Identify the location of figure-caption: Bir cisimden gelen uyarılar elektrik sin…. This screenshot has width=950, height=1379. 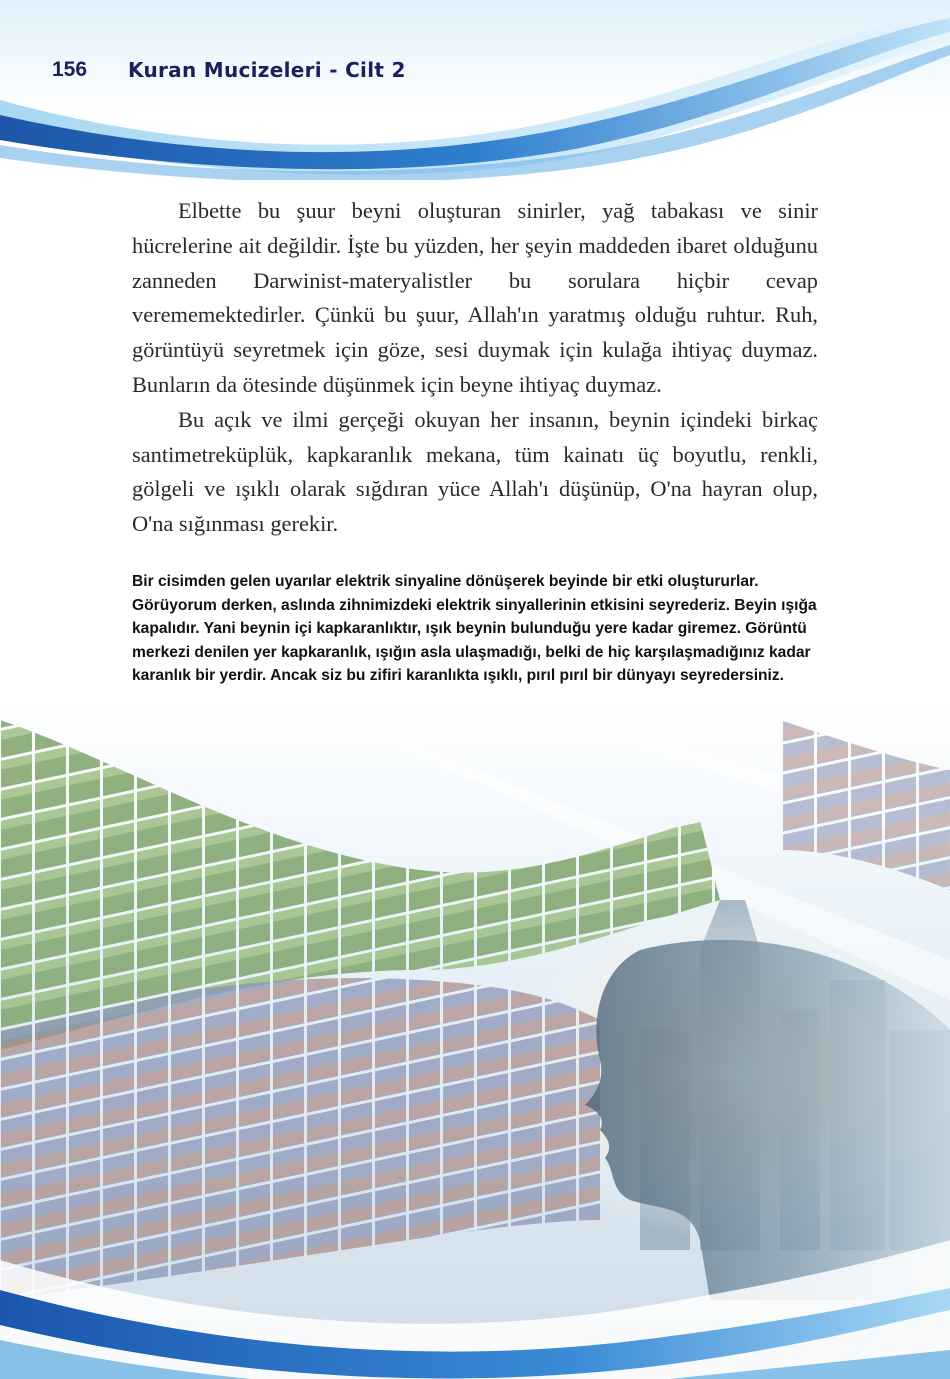
(474, 629).